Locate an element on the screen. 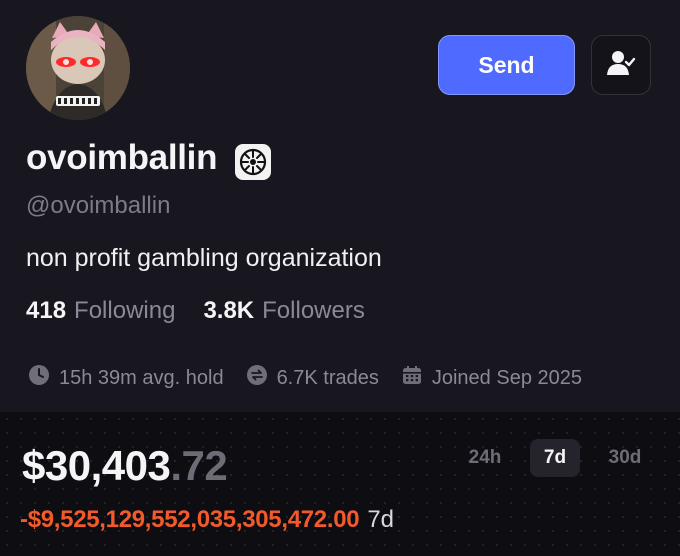  following-count: 418 is located at coordinates (46, 310).